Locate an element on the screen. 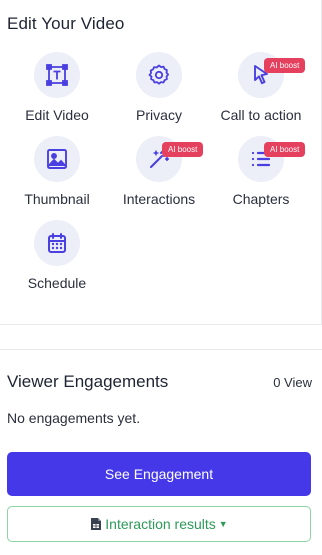 Image resolution: width=322 pixels, height=555 pixels. thumbnail-tile: Thumbnail is located at coordinates (57, 174).